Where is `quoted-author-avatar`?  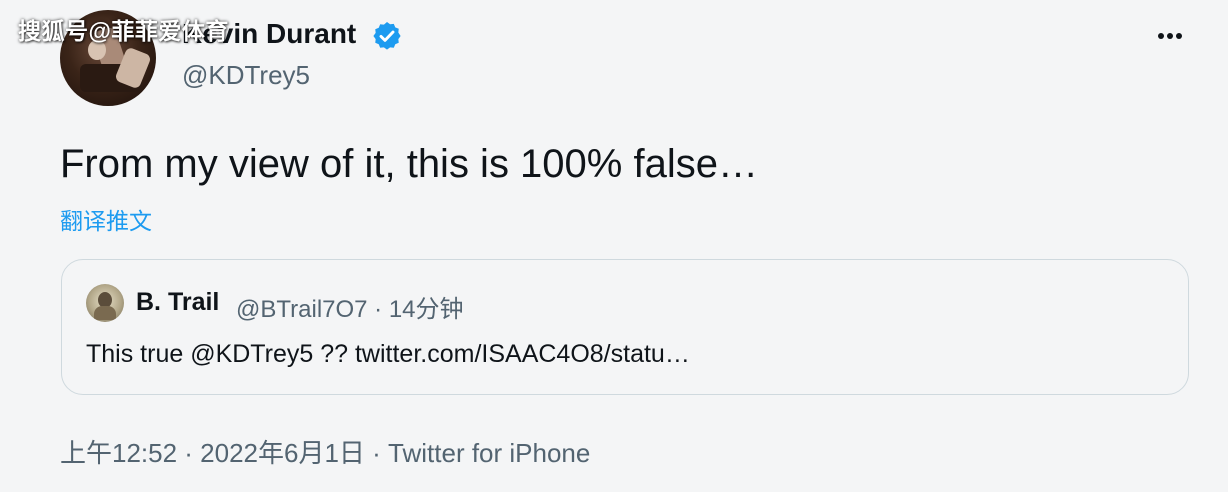 quoted-author-avatar is located at coordinates (105, 303).